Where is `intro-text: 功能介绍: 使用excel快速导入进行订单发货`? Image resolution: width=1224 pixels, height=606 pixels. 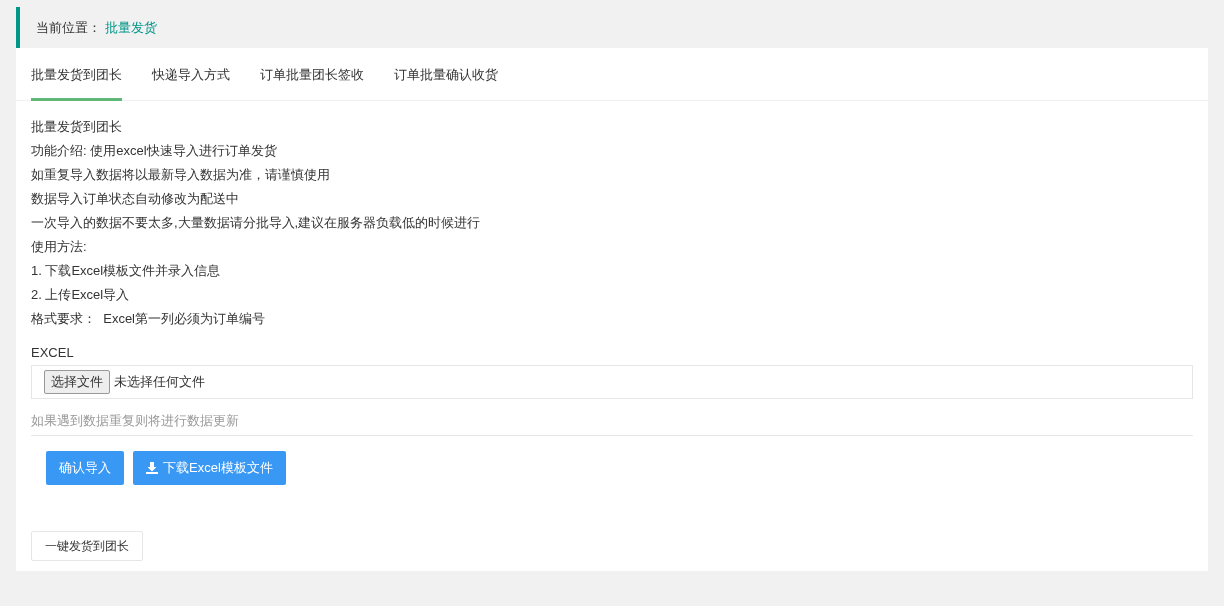 intro-text: 功能介绍: 使用excel快速导入进行订单发货 is located at coordinates (154, 151).